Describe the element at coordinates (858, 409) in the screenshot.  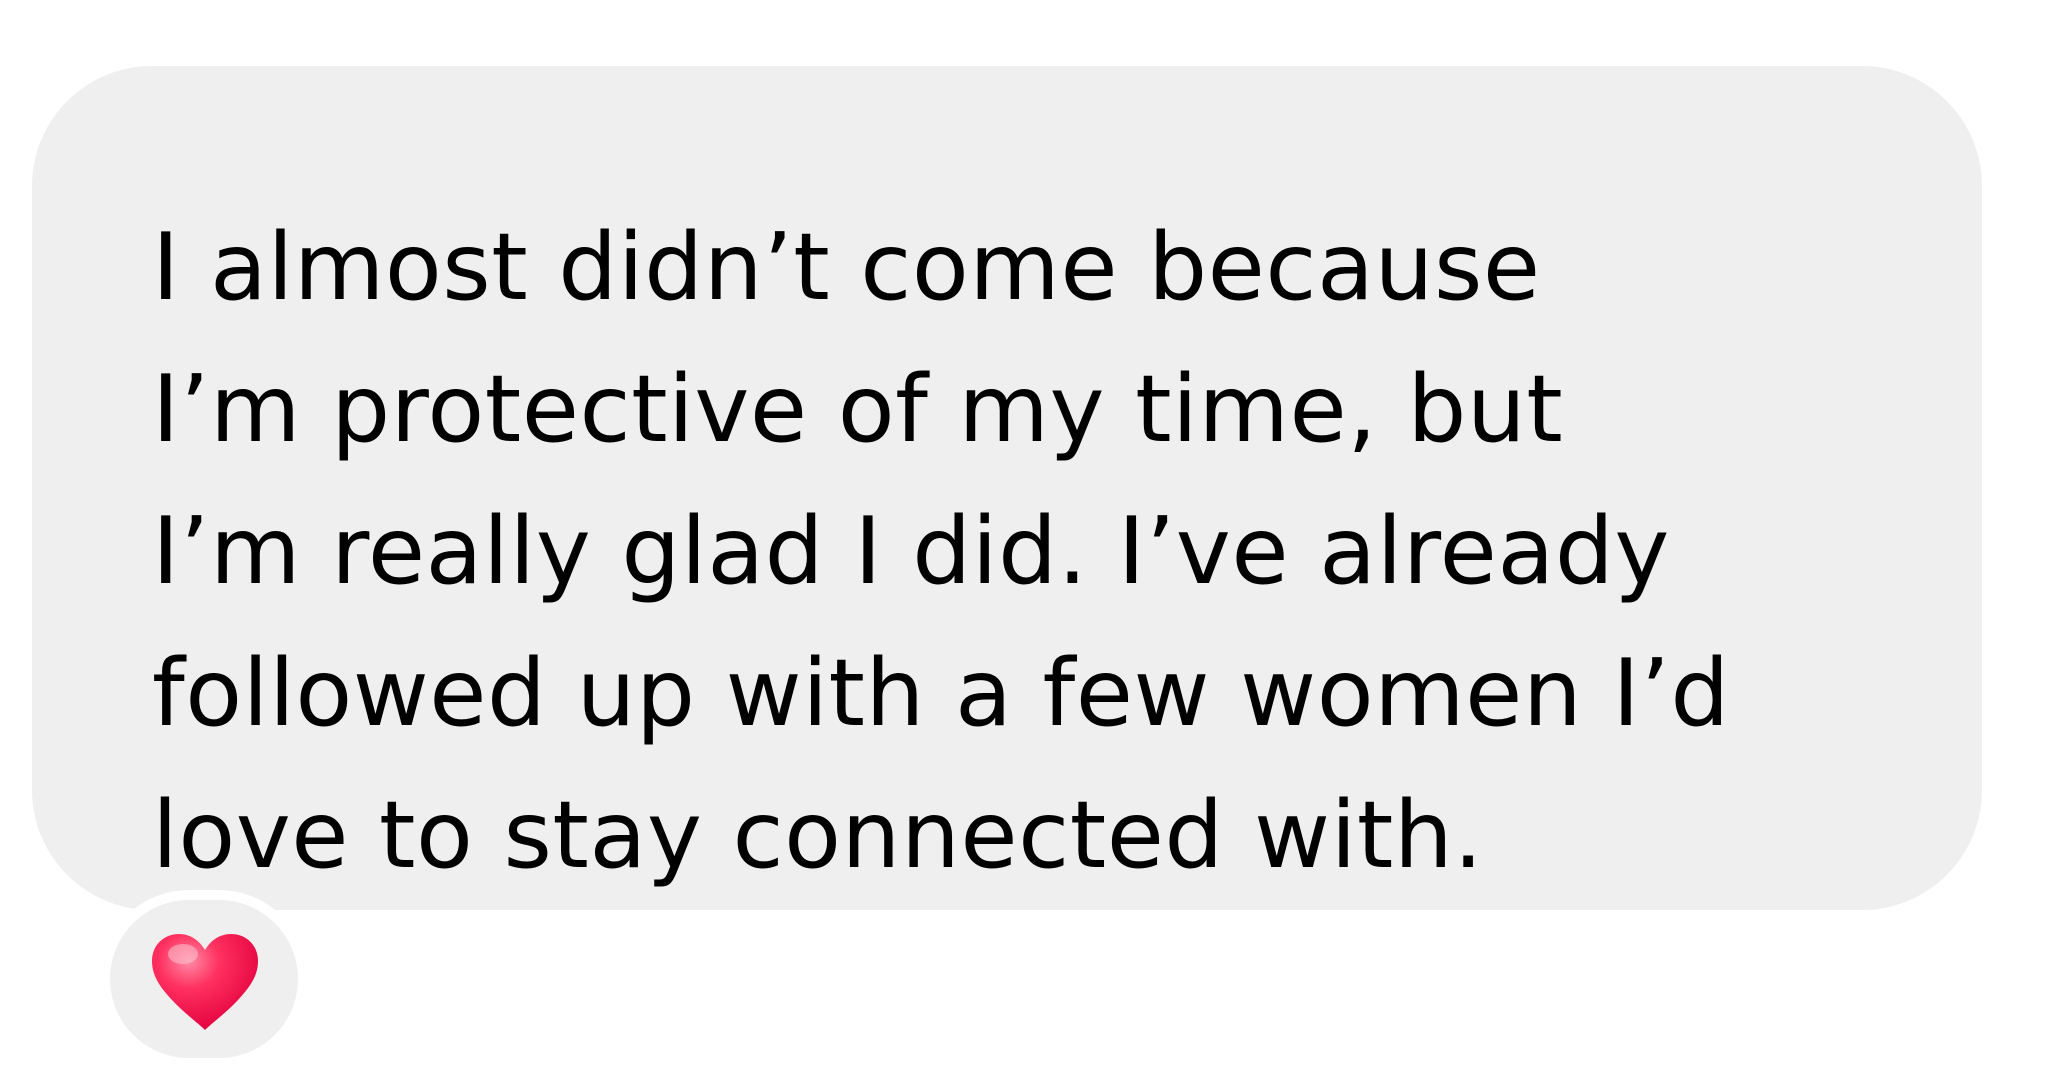
I see `message-line-2: I’m protective of my time, but` at that location.